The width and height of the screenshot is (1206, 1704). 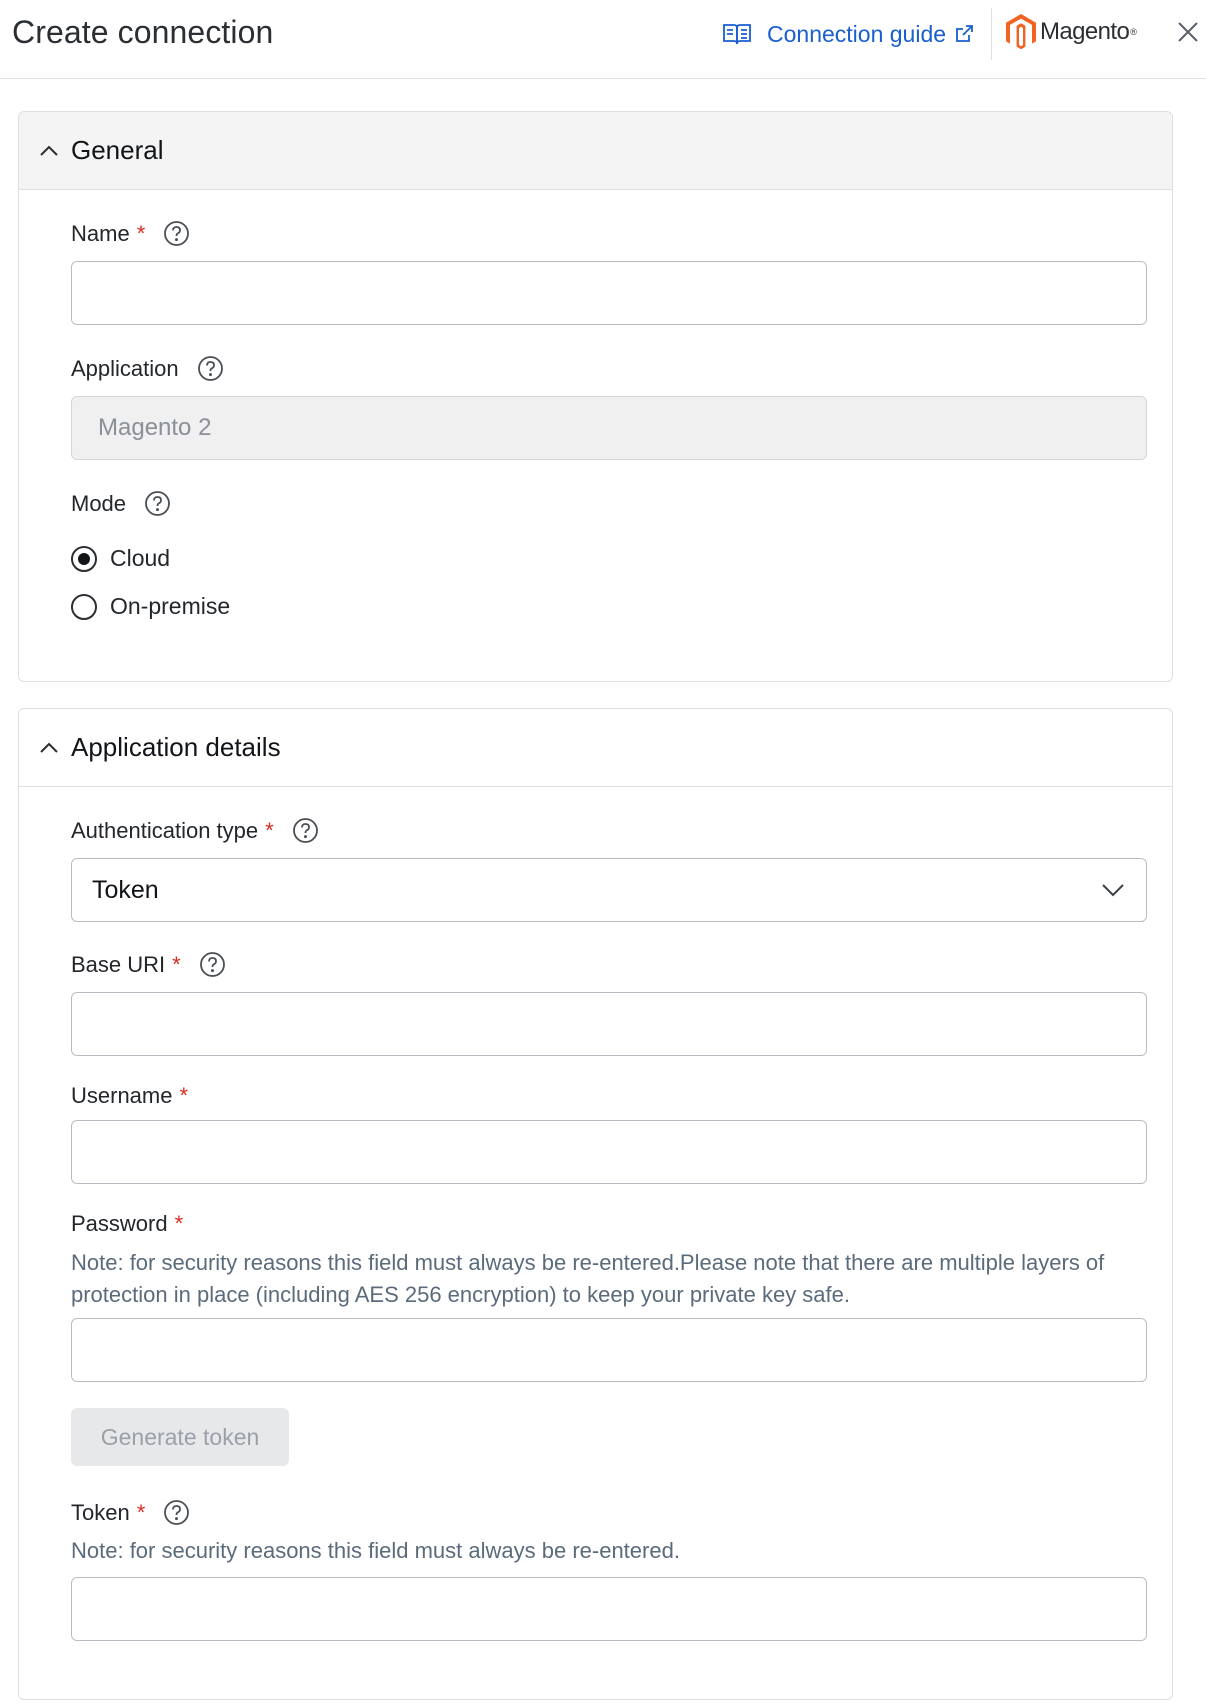 What do you see at coordinates (609, 1609) in the screenshot?
I see `token-input` at bounding box center [609, 1609].